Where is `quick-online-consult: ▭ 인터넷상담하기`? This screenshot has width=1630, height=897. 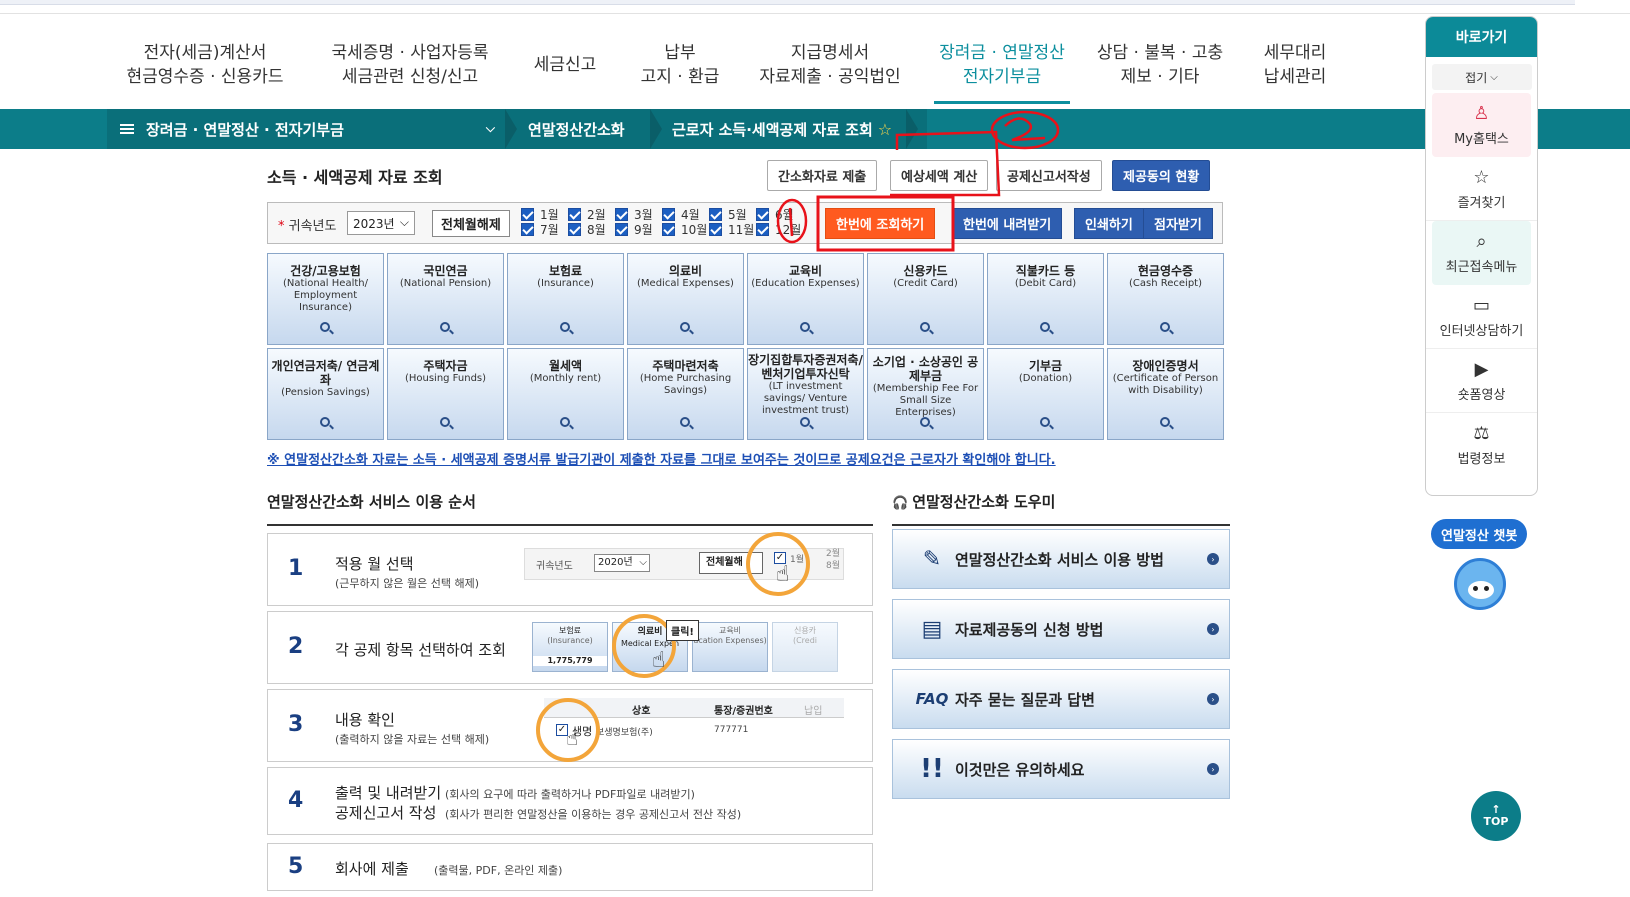 quick-online-consult: ▭ 인터넷상담하기 is located at coordinates (1481, 317).